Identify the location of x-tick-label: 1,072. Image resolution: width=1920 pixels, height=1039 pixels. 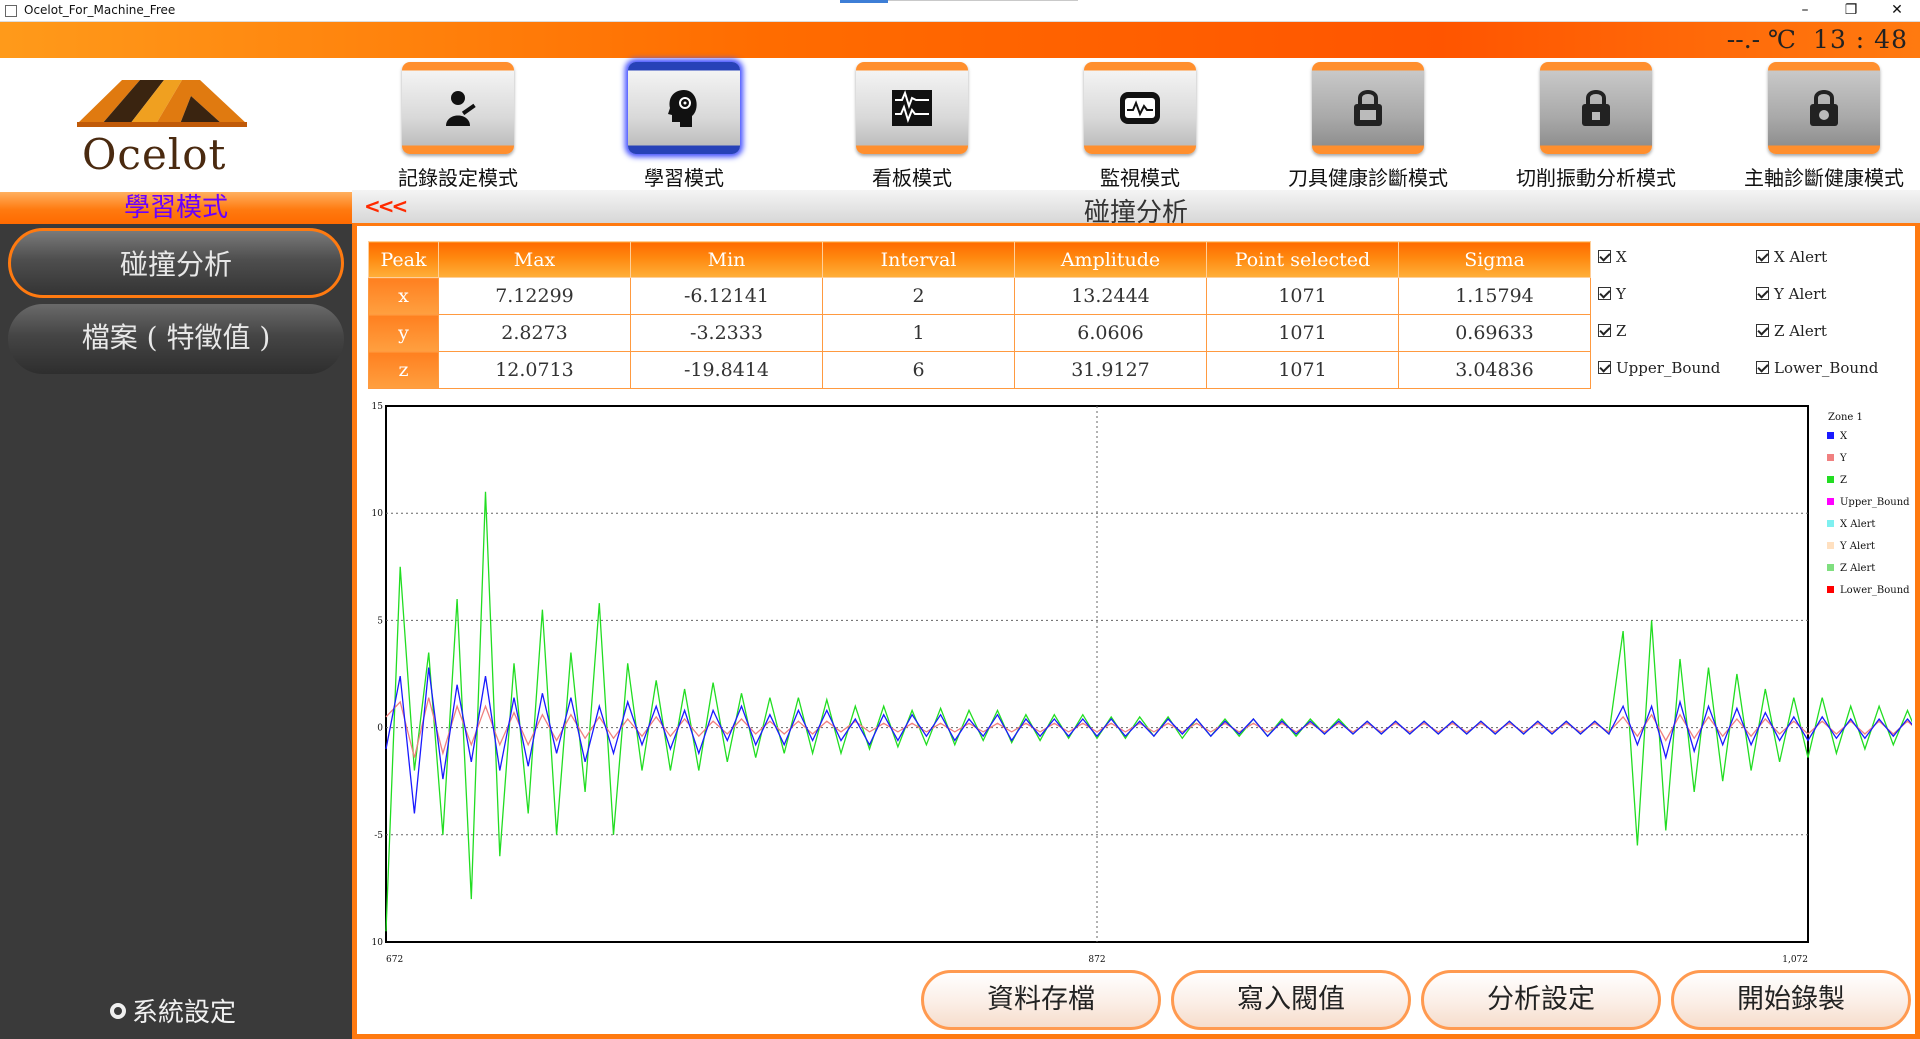
(1795, 960).